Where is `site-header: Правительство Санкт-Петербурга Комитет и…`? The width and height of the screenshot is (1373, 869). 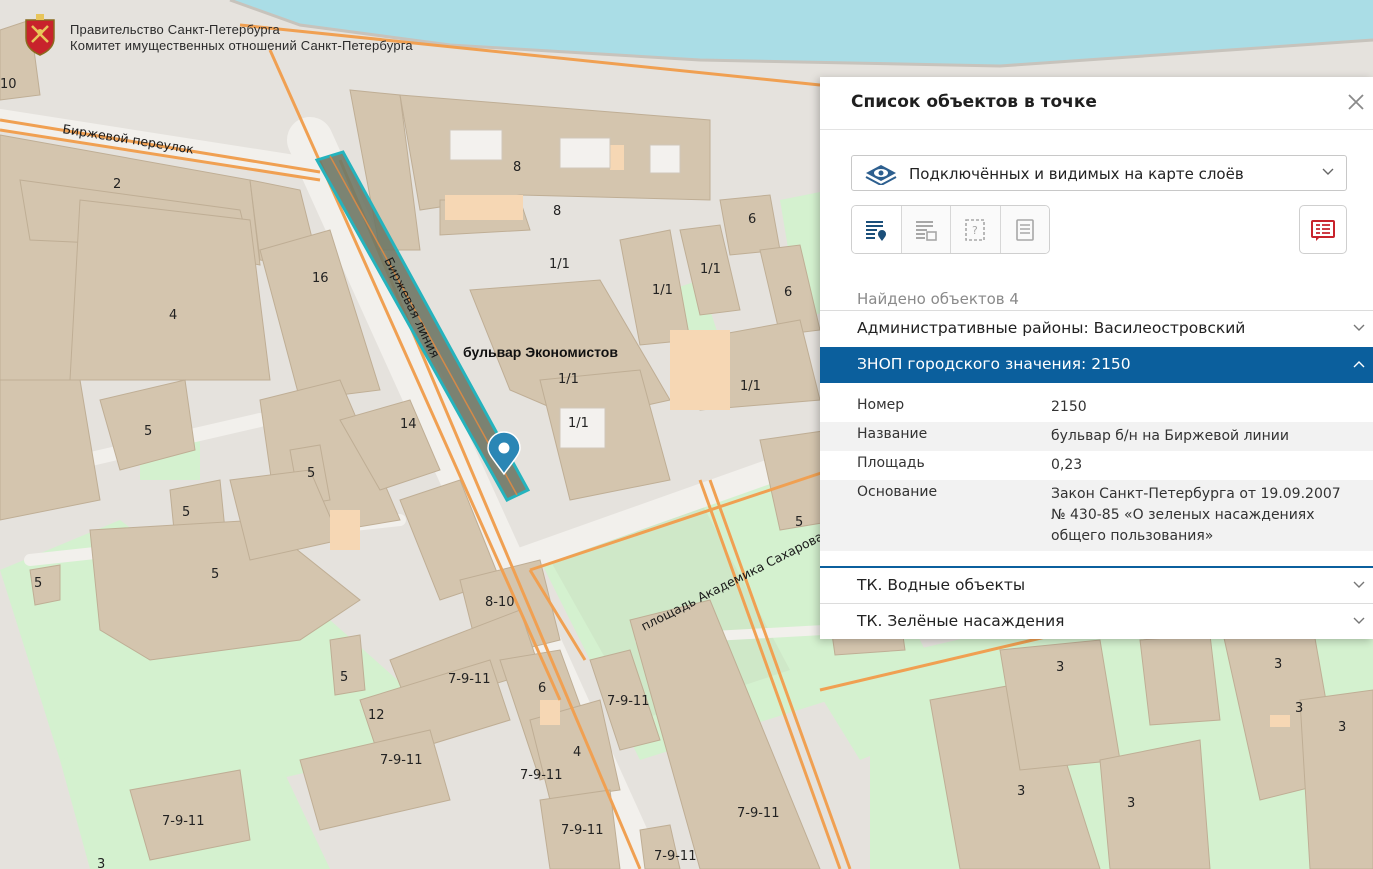 site-header: Правительство Санкт-Петербурга Комитет и… is located at coordinates (216, 34).